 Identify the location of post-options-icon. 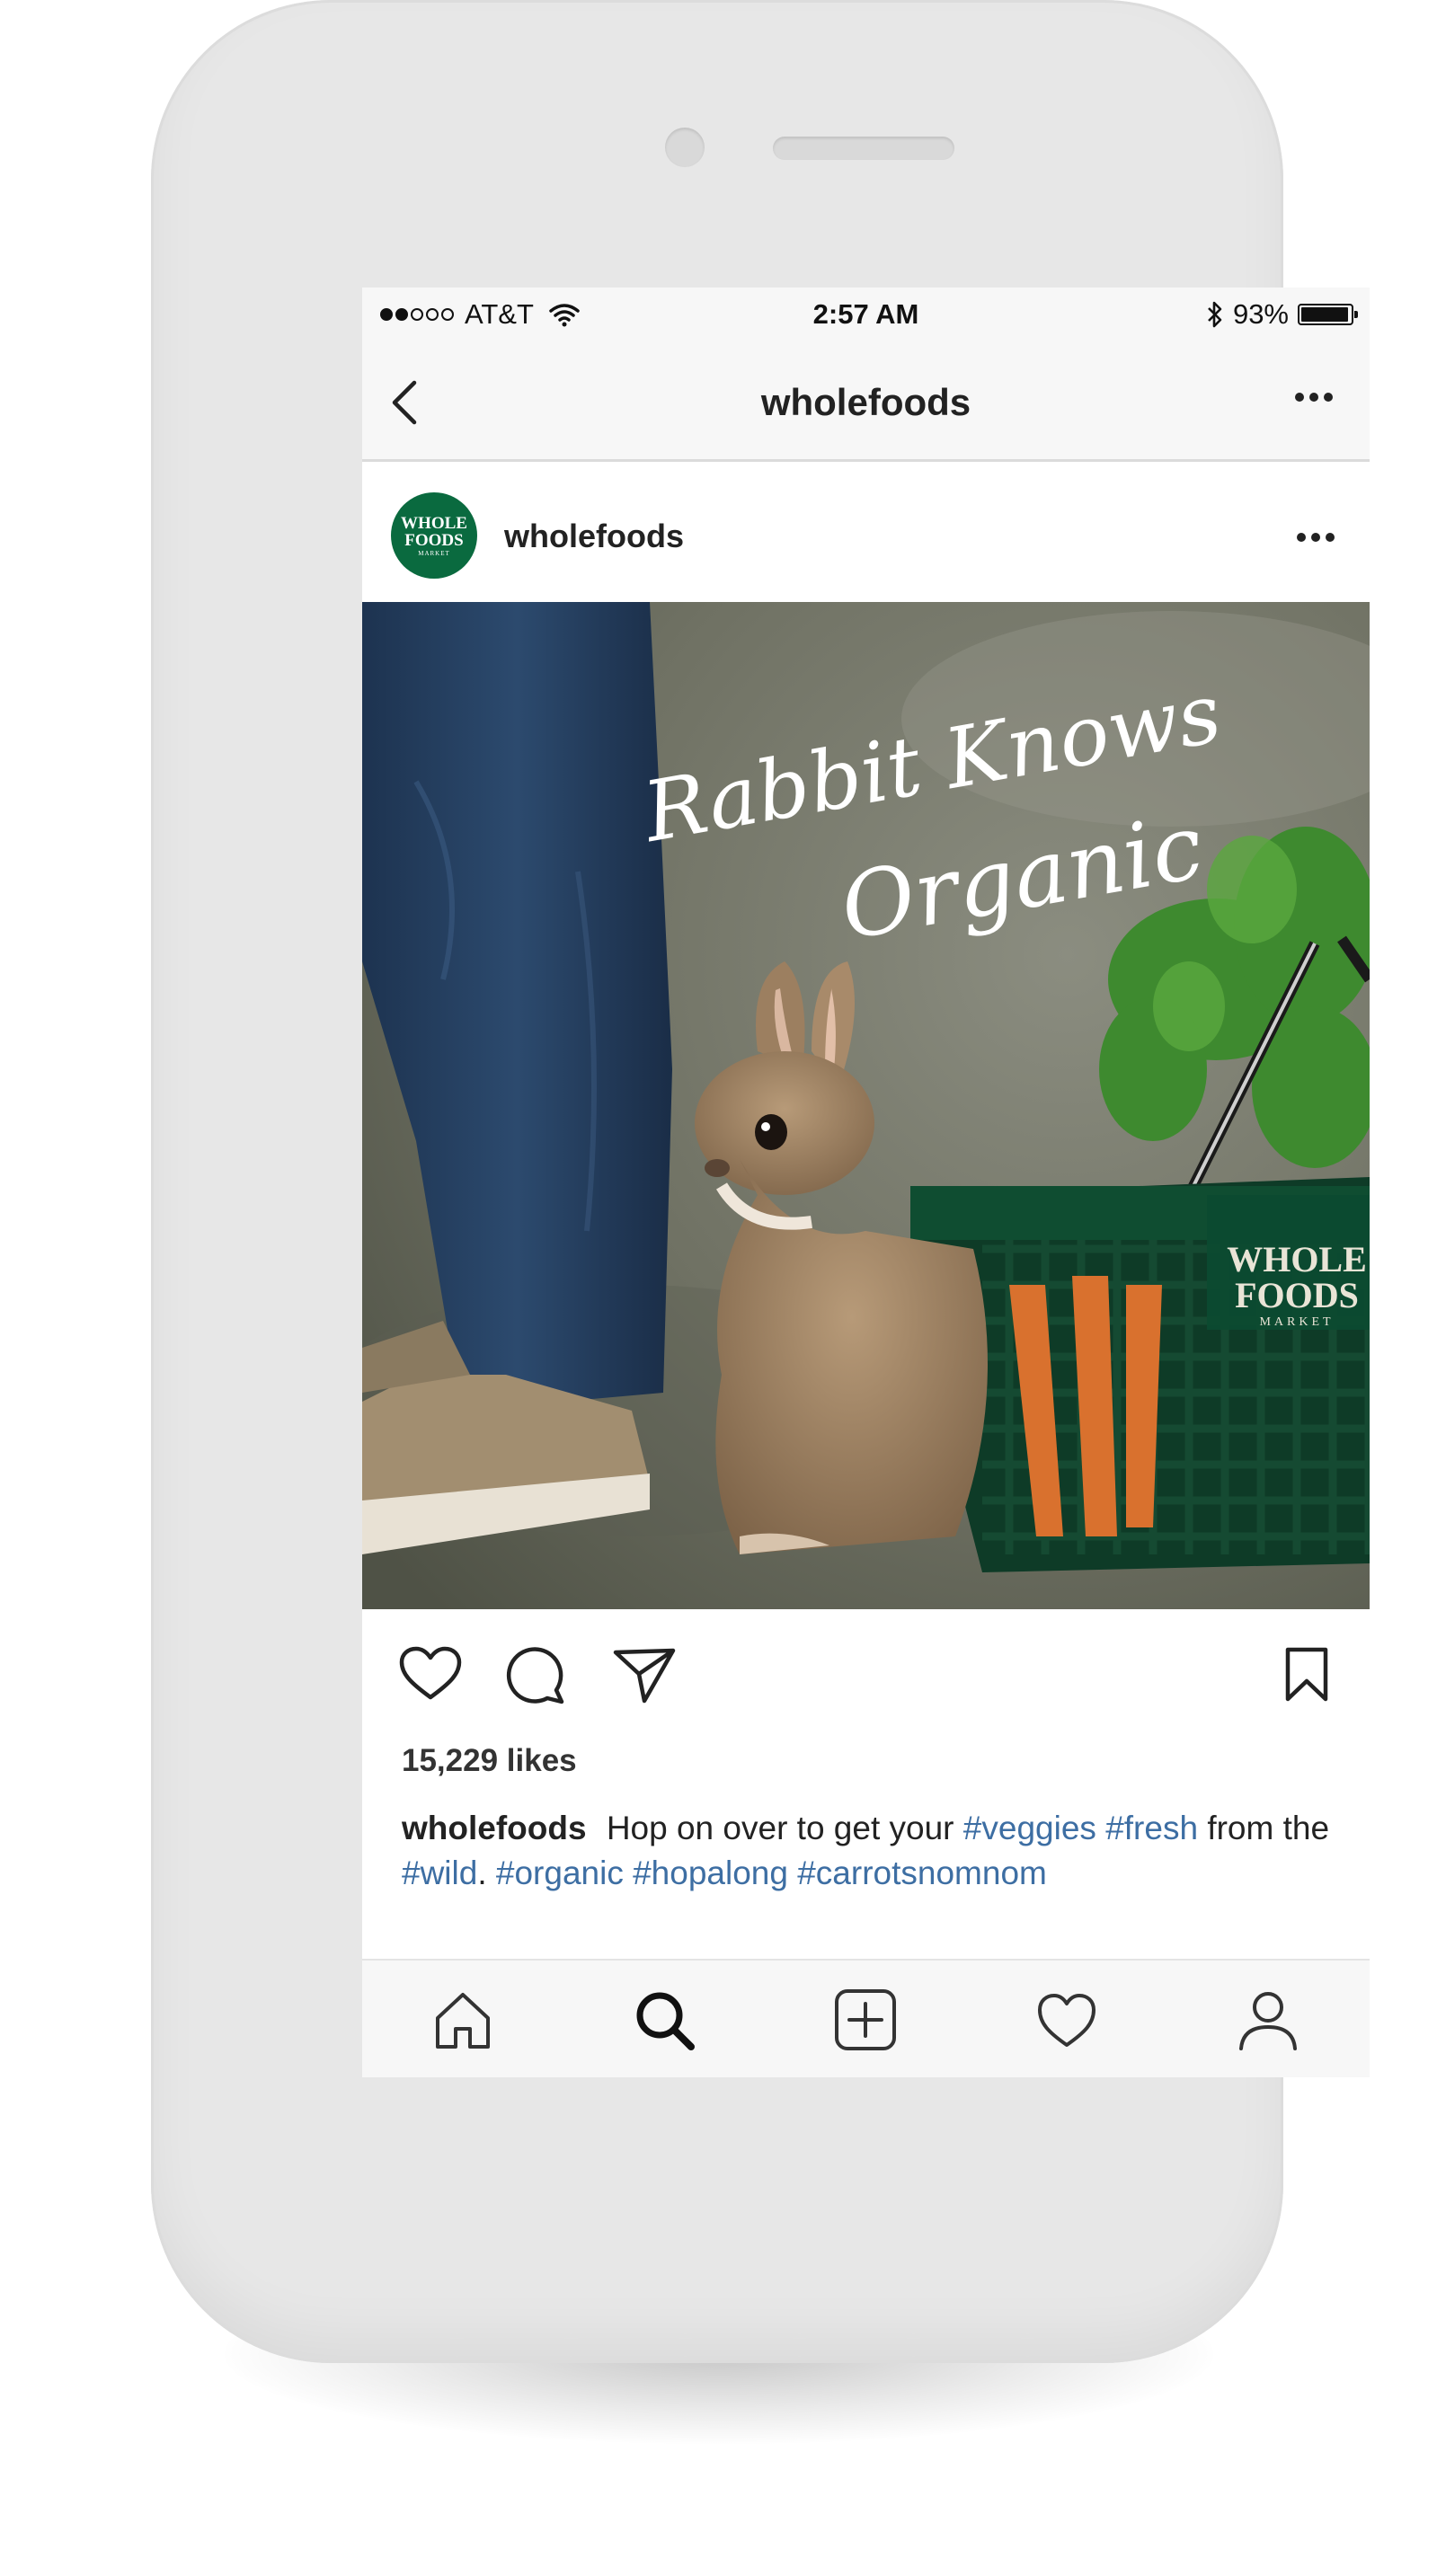
(1315, 537).